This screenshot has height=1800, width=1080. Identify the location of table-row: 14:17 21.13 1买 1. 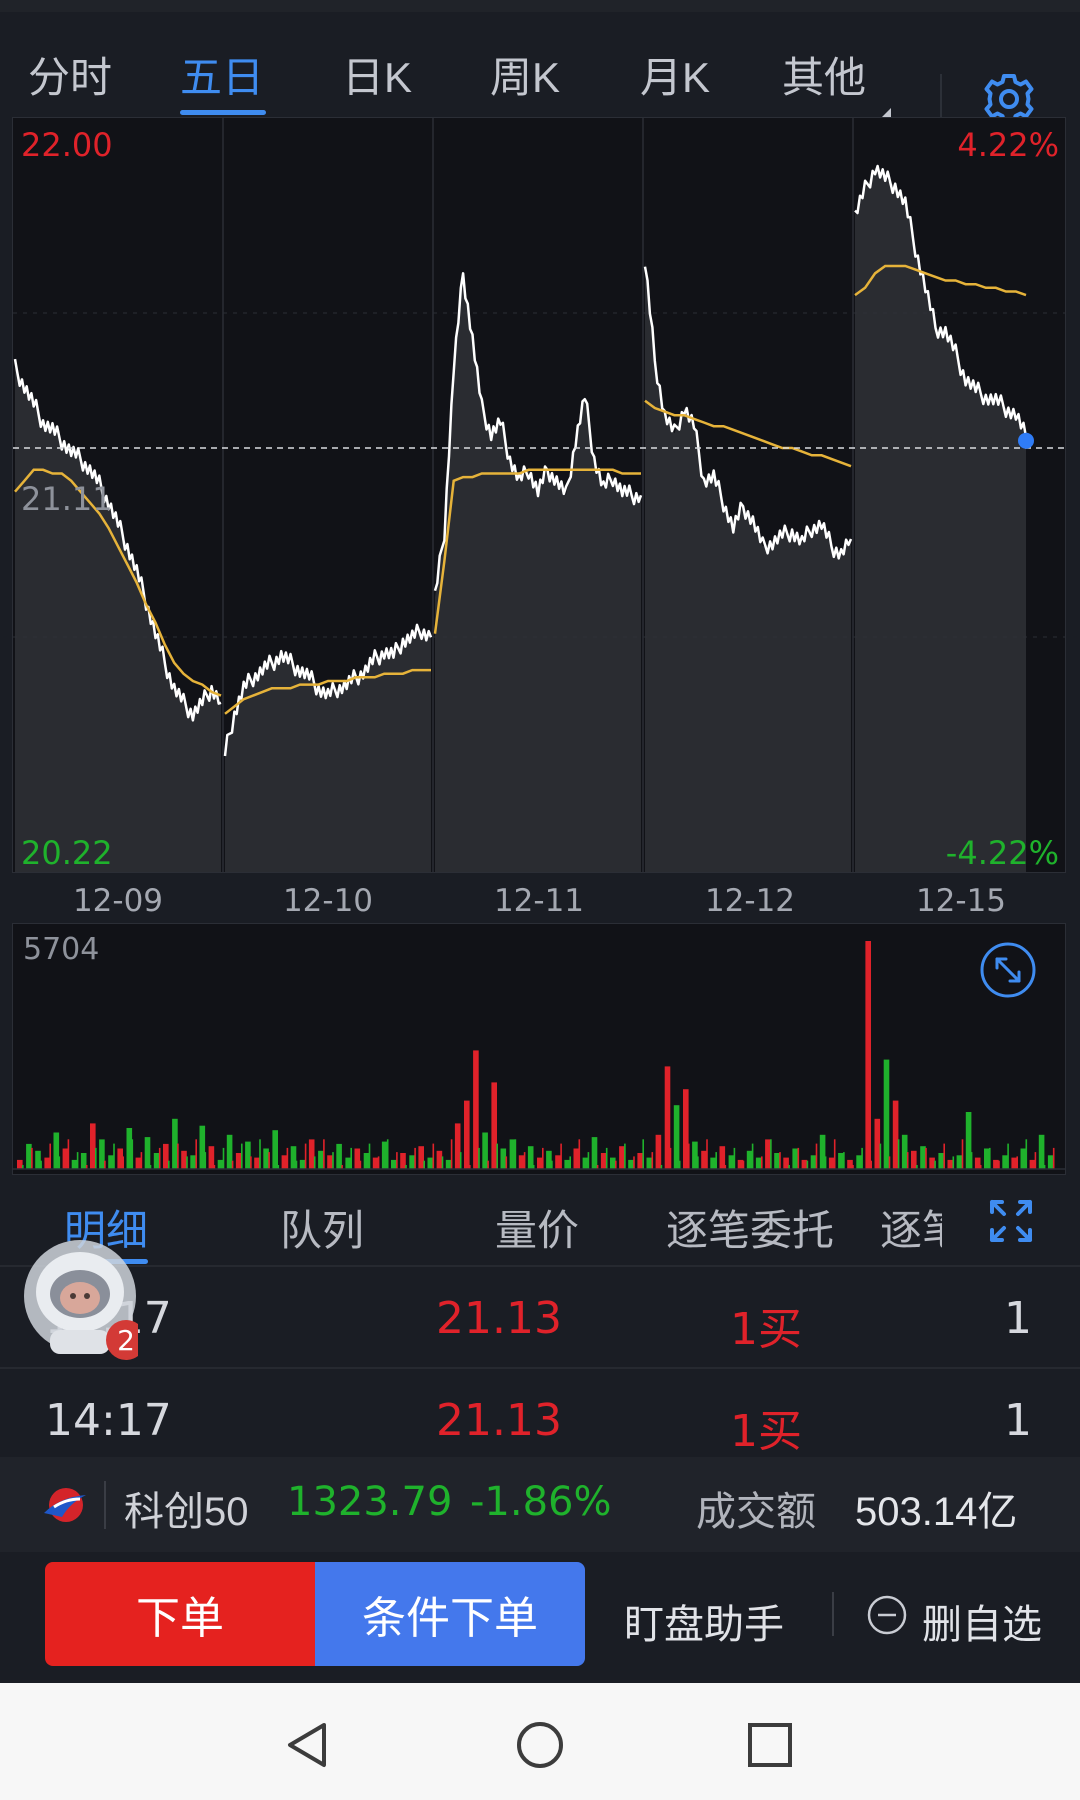
(540, 1419).